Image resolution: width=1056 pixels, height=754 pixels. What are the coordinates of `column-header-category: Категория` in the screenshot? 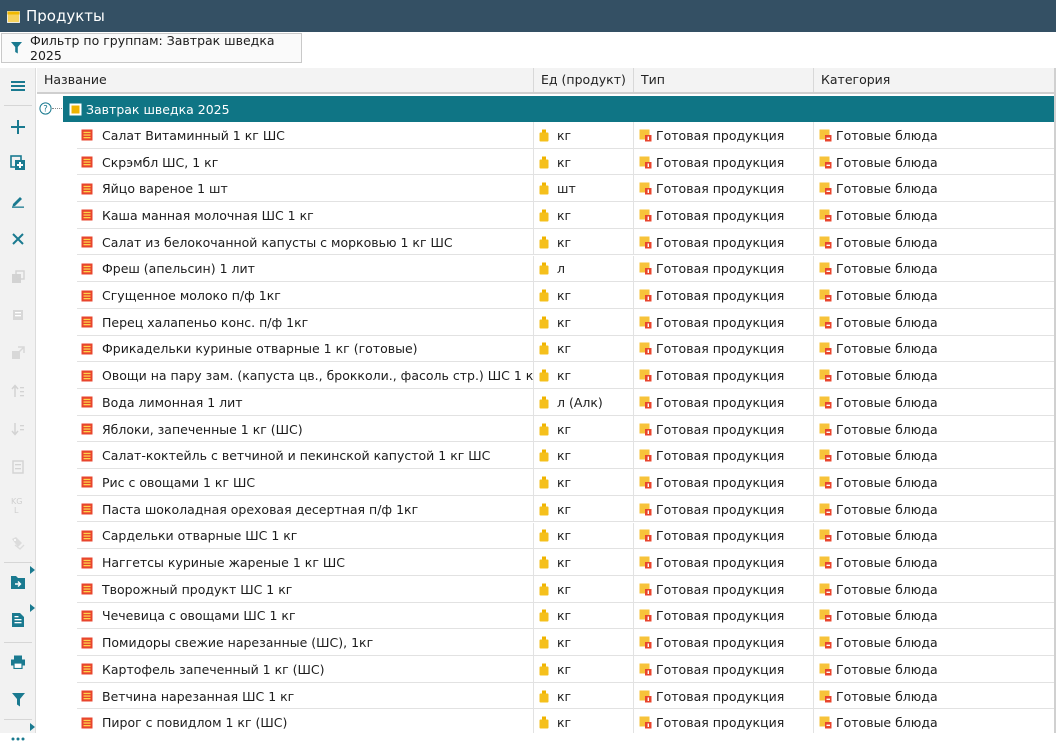 It's located at (935, 80).